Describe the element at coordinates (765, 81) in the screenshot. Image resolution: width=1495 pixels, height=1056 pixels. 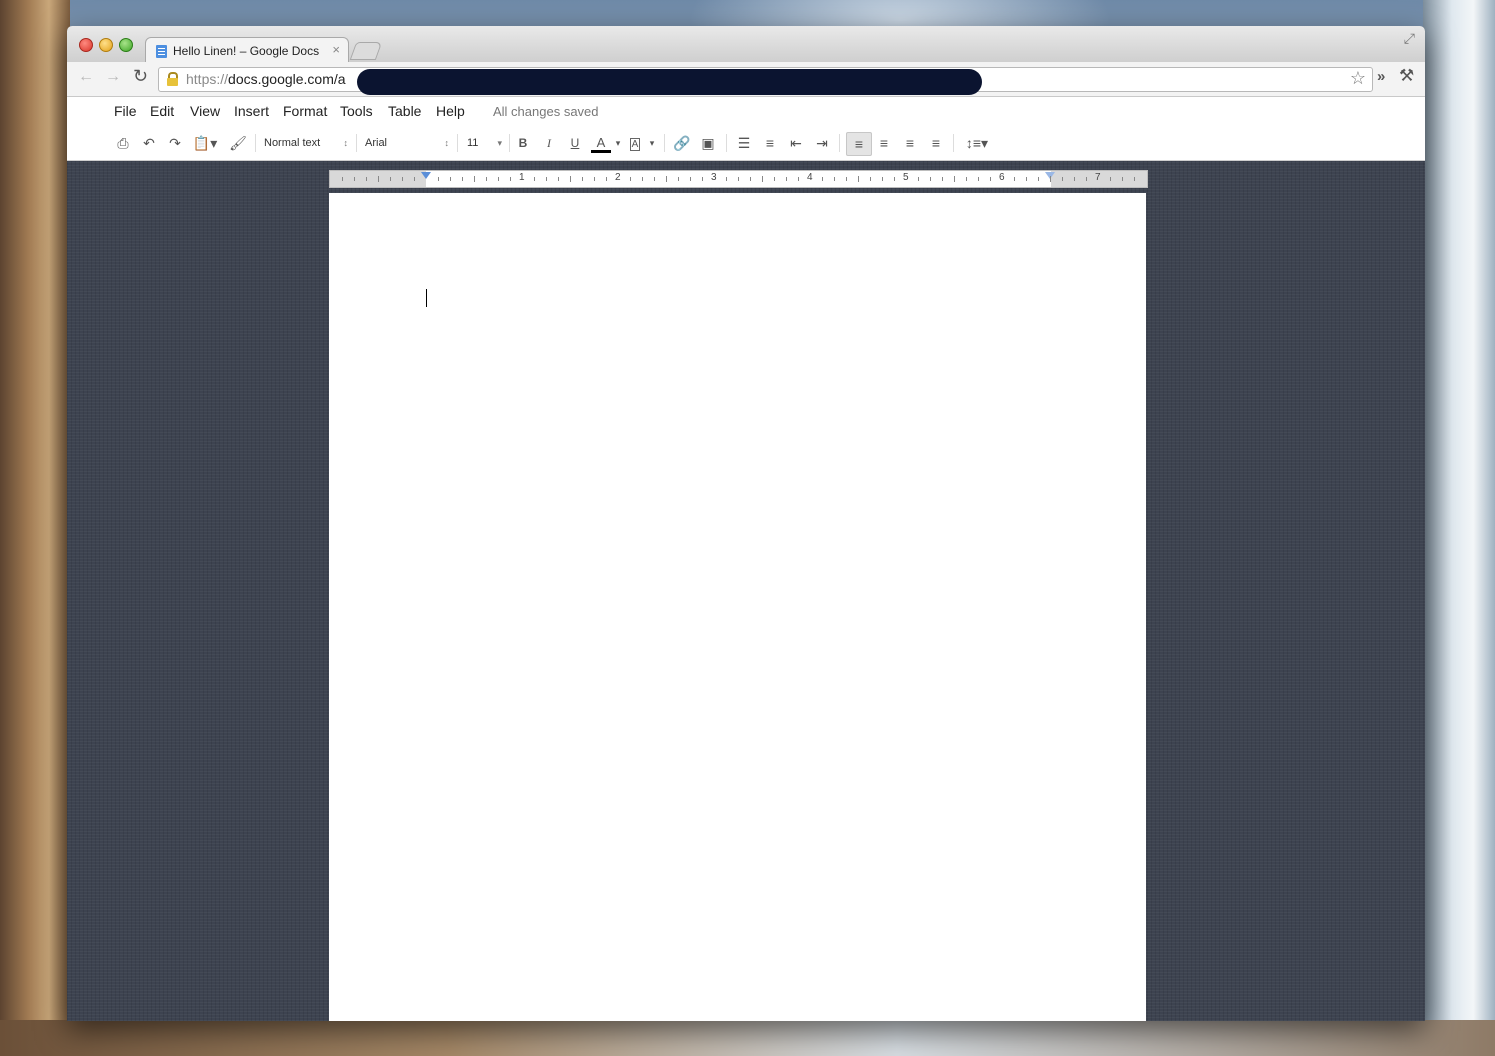
I see `address-bar: https://docs.google.com/a ☆` at that location.